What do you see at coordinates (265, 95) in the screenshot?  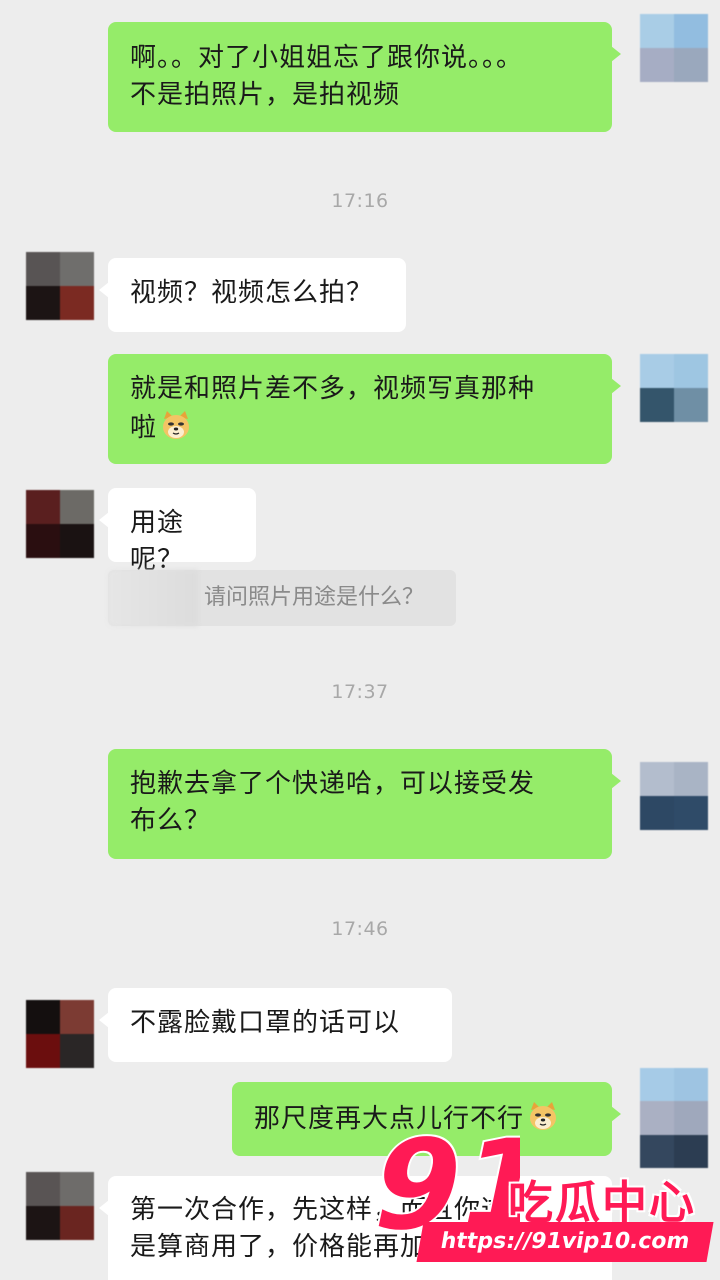 I see `message-text: 不是拍照片，是拍视频` at bounding box center [265, 95].